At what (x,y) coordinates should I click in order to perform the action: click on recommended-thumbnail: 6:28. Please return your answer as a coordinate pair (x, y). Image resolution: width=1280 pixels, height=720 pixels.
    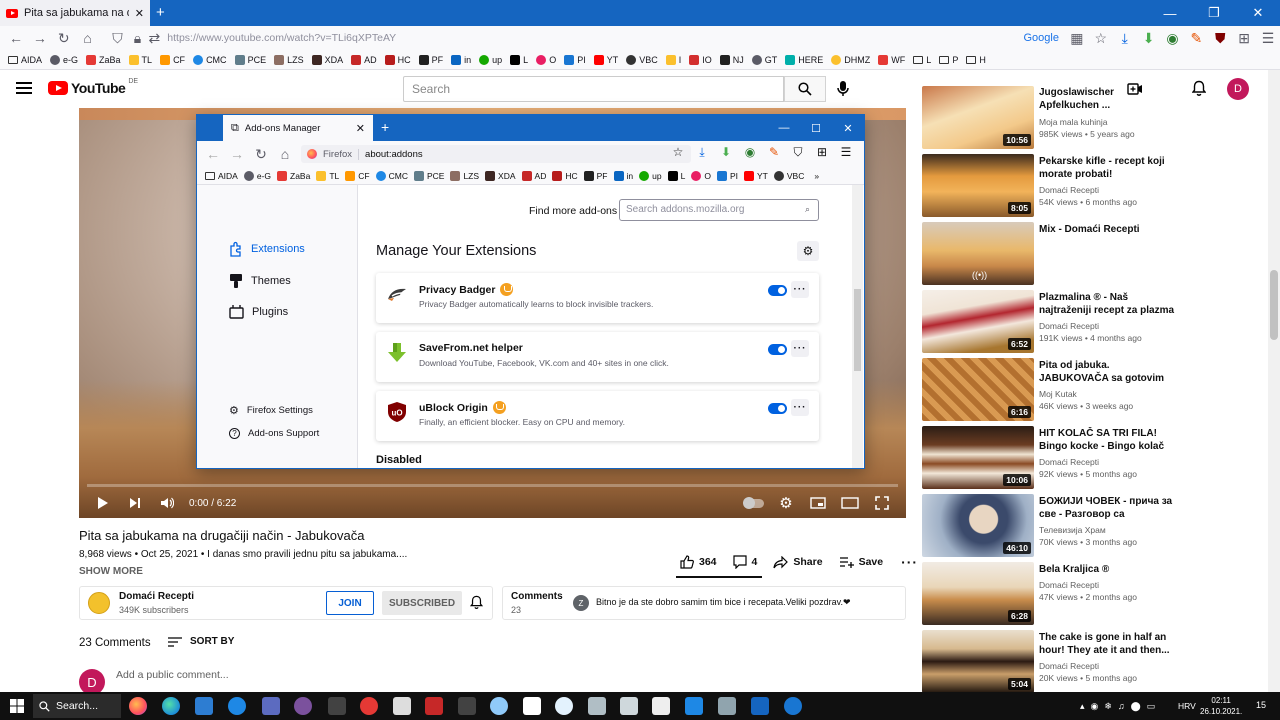
    Looking at the image, I should click on (978, 593).